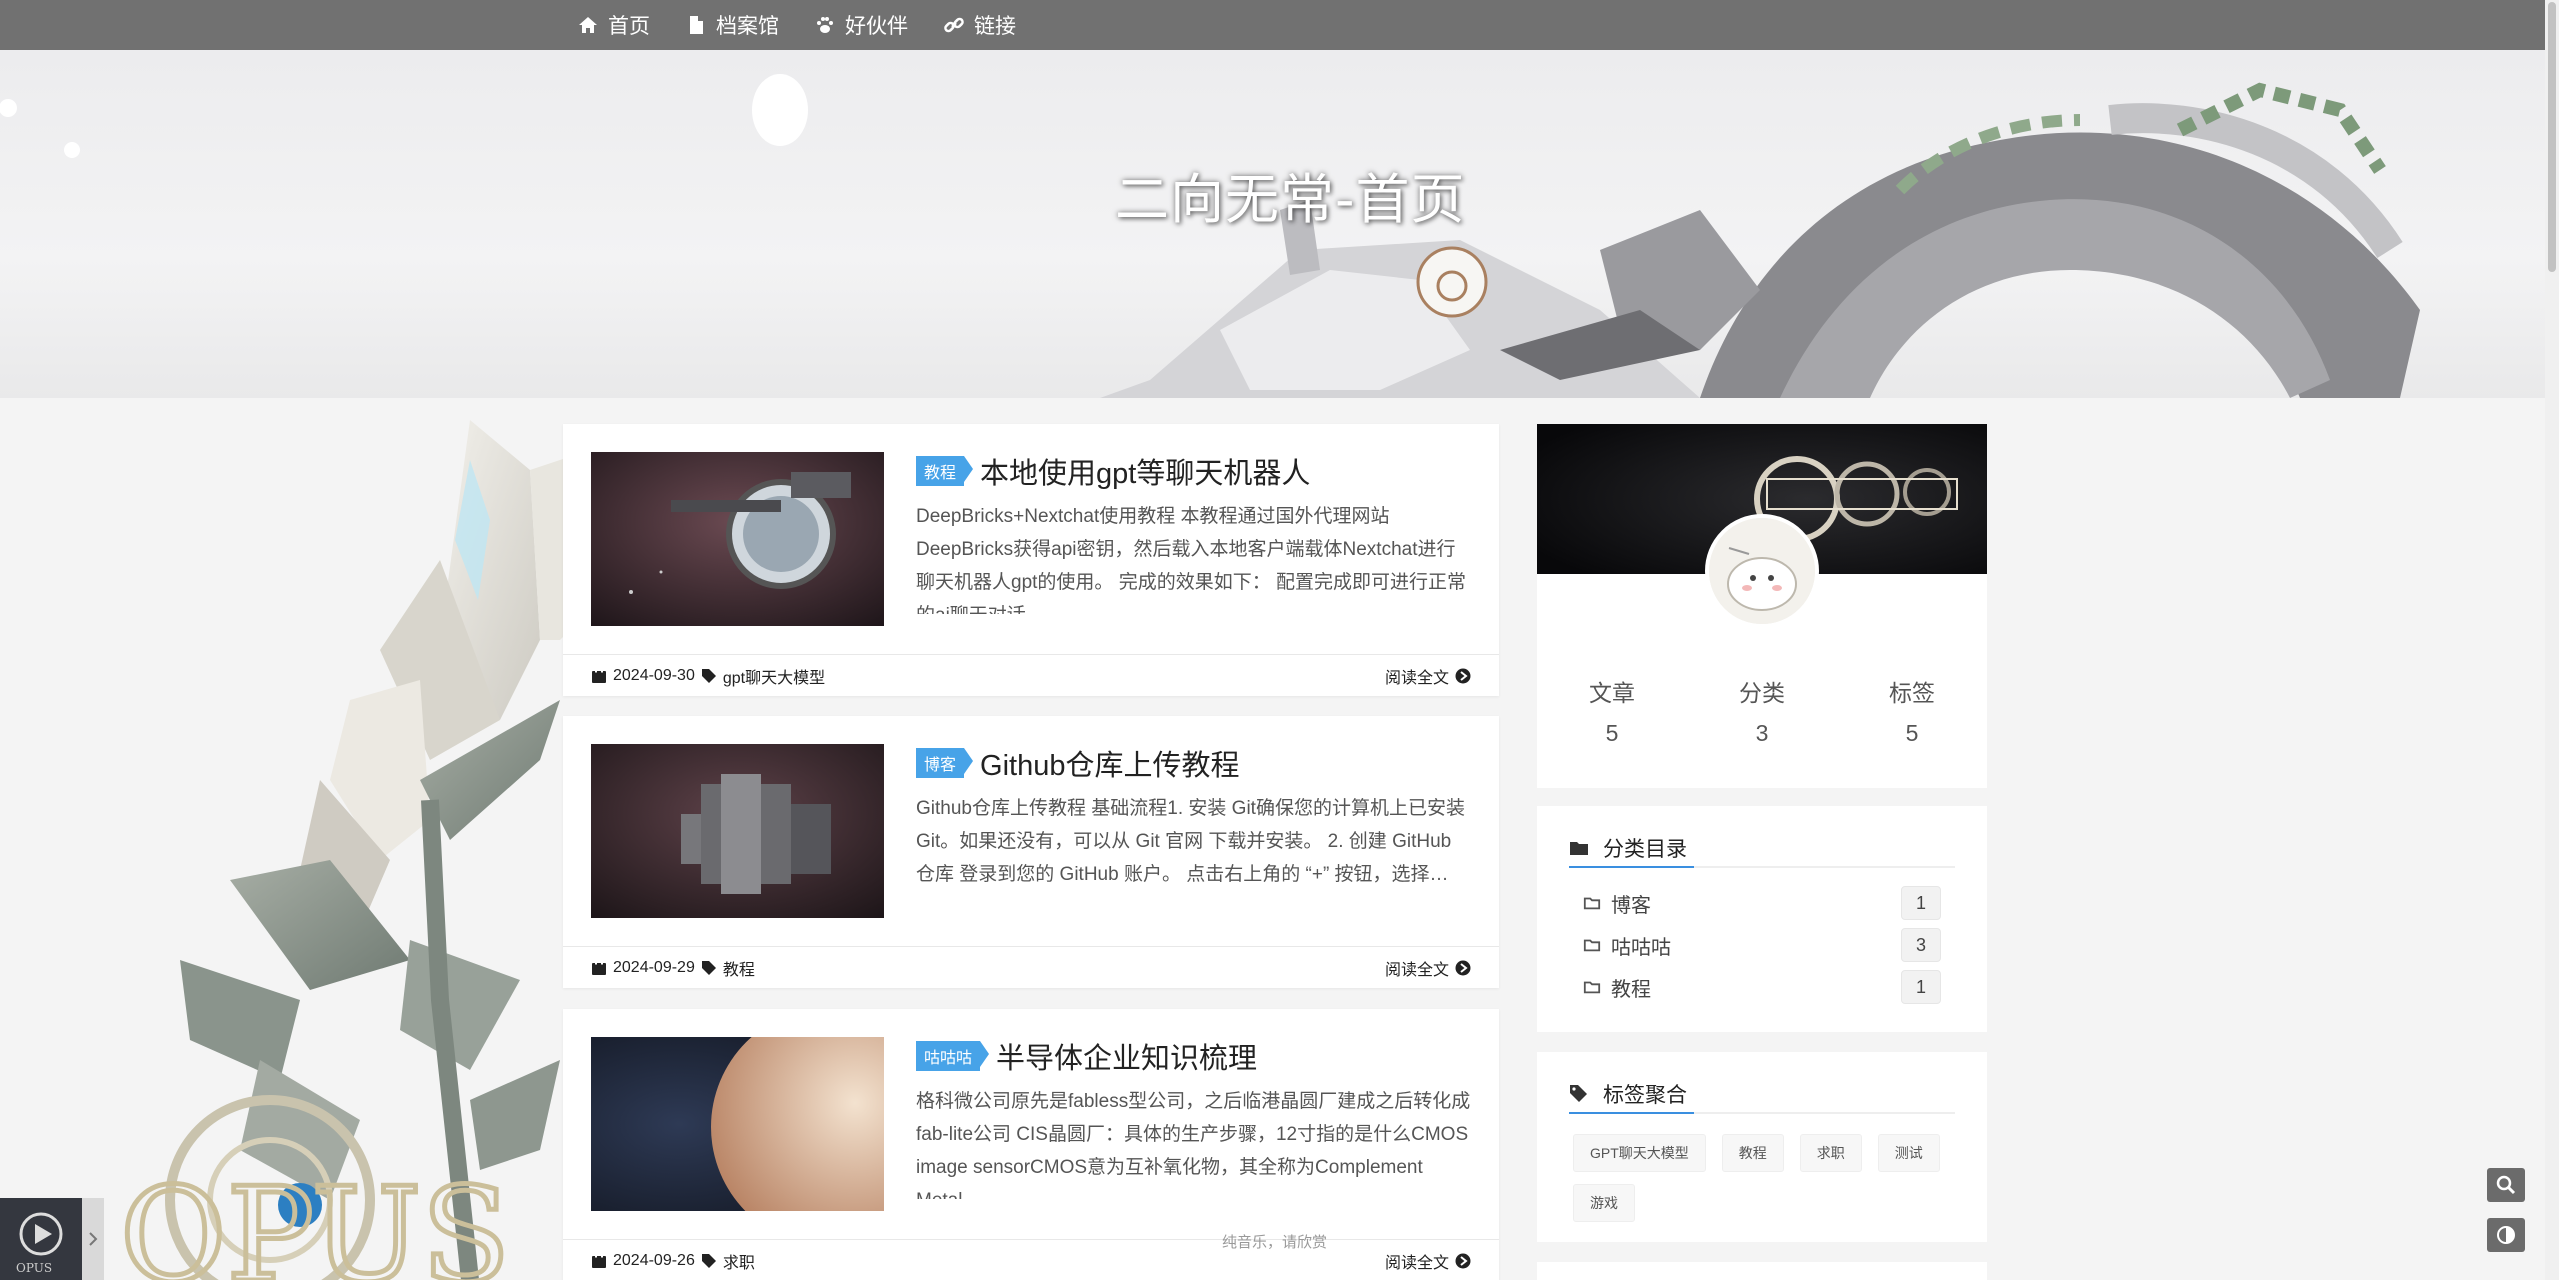  I want to click on nav-item-links: 链接, so click(980, 25).